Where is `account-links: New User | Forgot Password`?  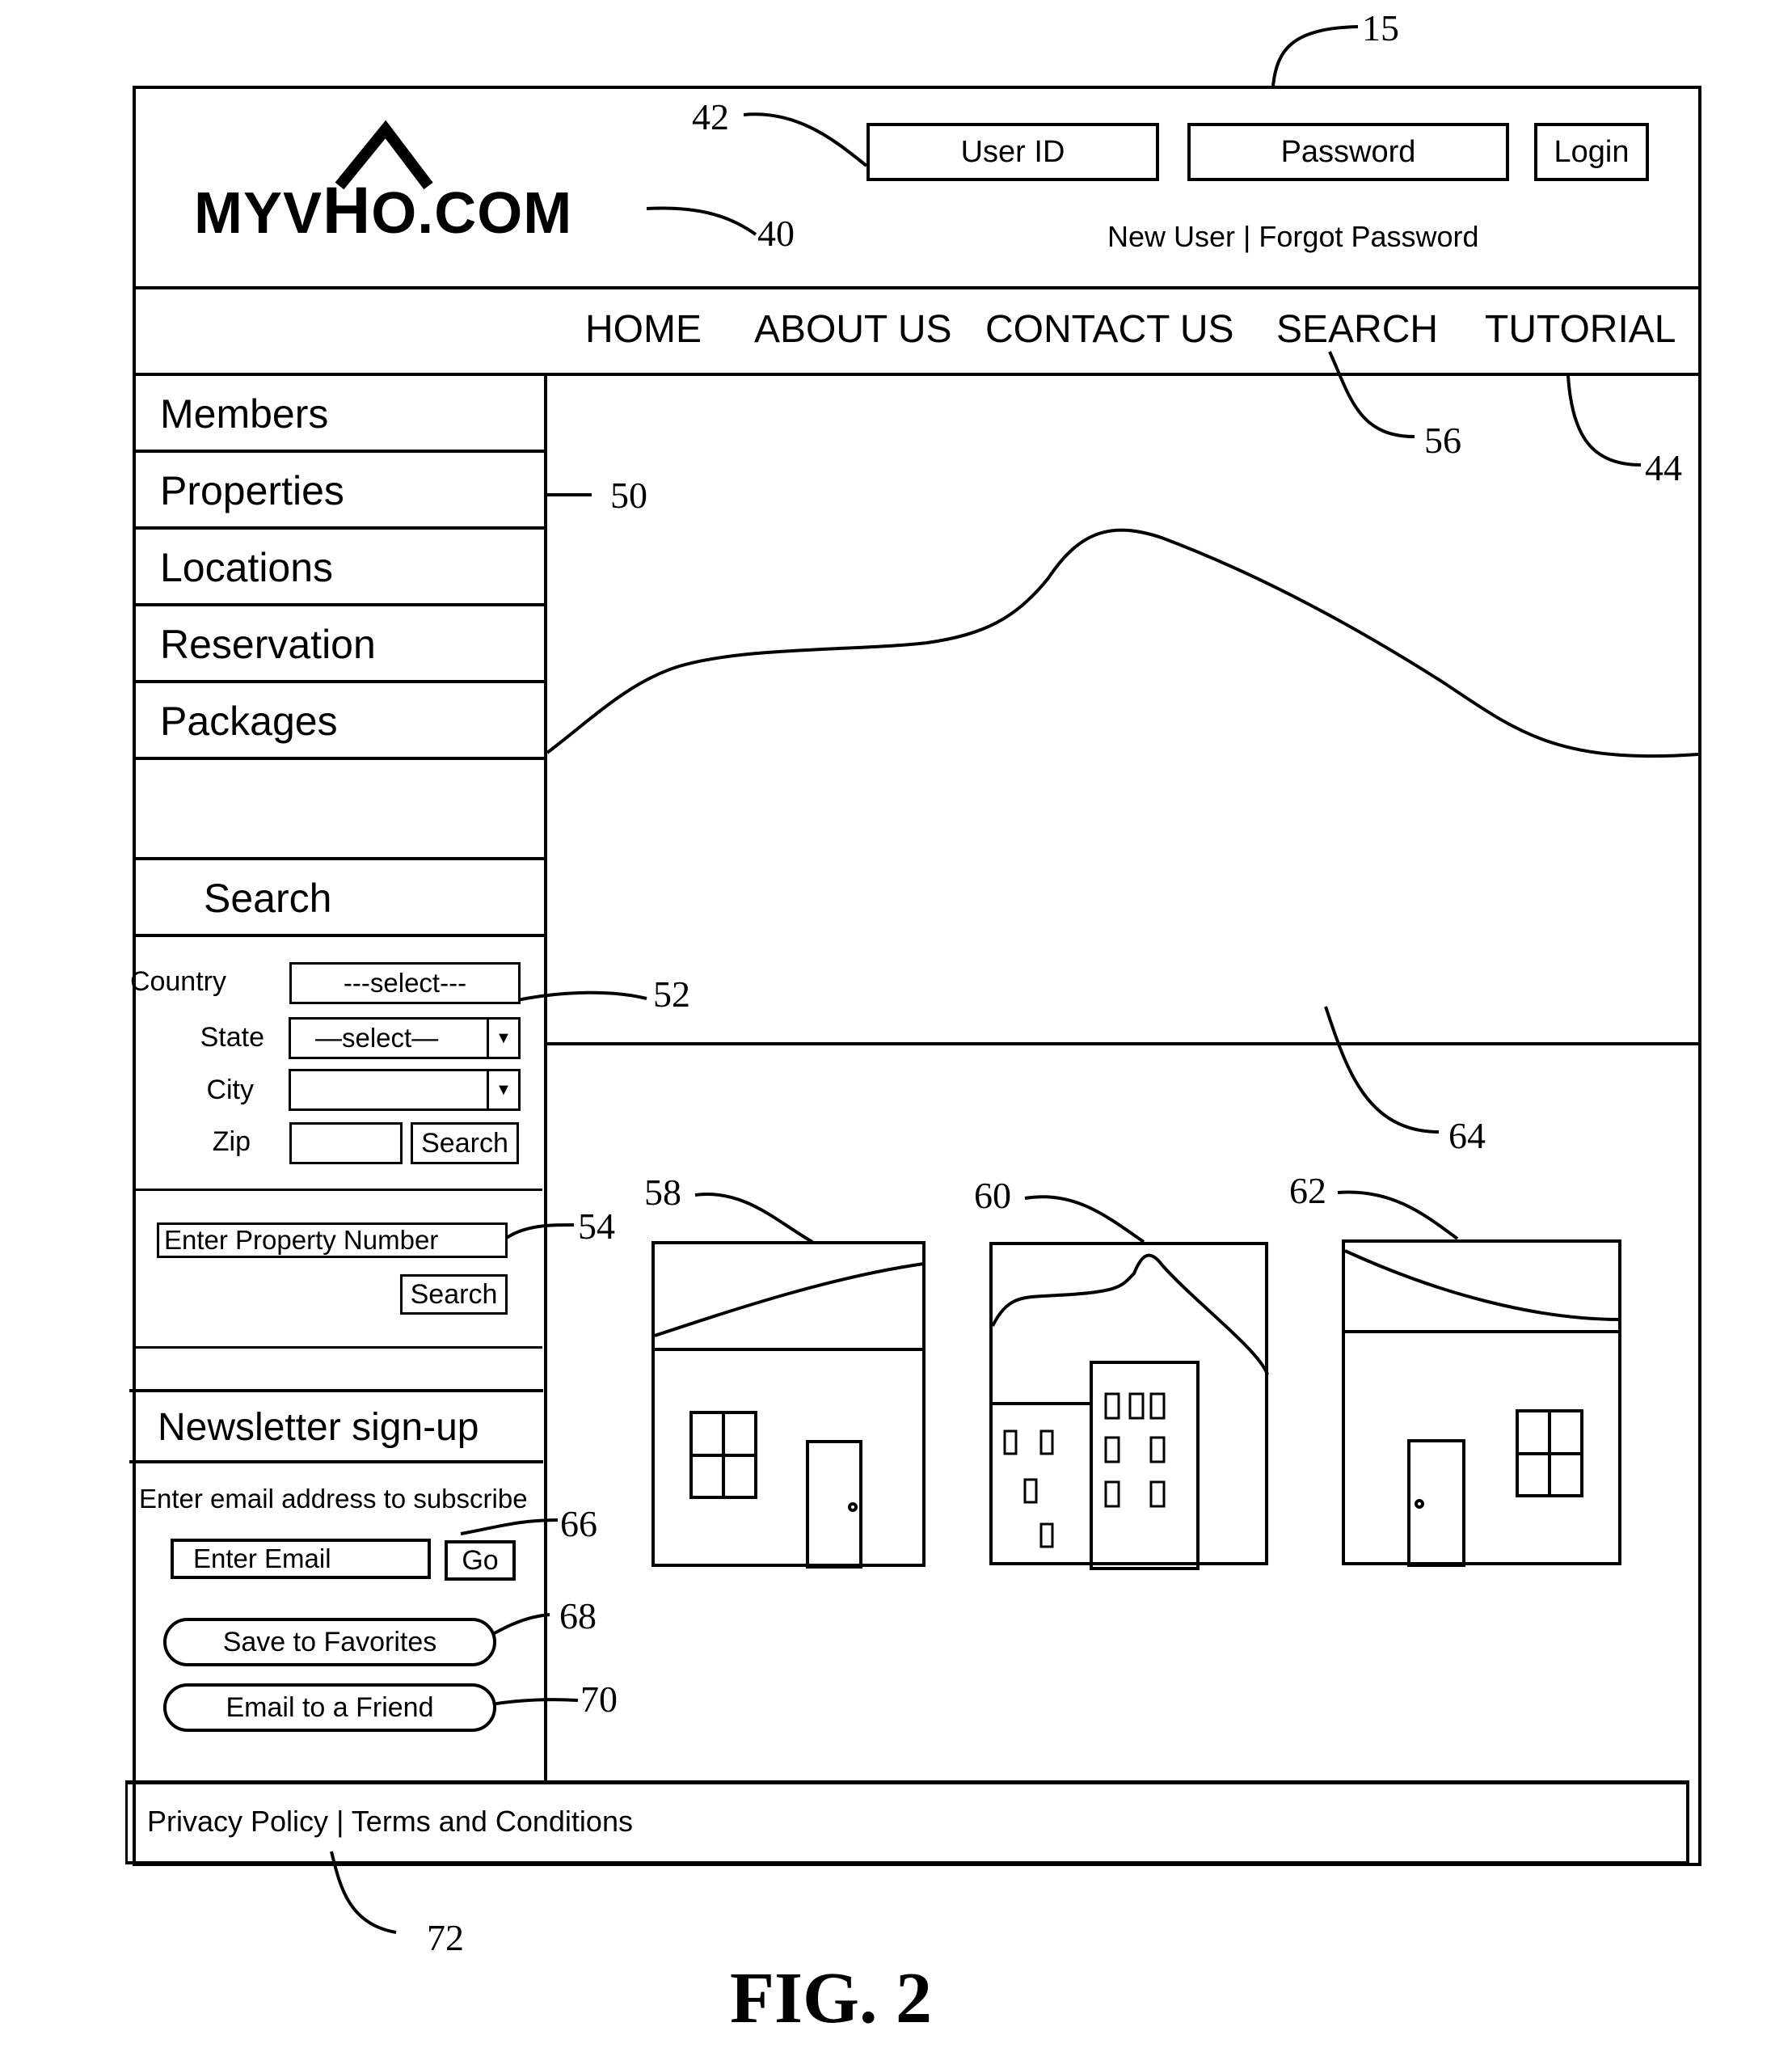 account-links: New User | Forgot Password is located at coordinates (1293, 237).